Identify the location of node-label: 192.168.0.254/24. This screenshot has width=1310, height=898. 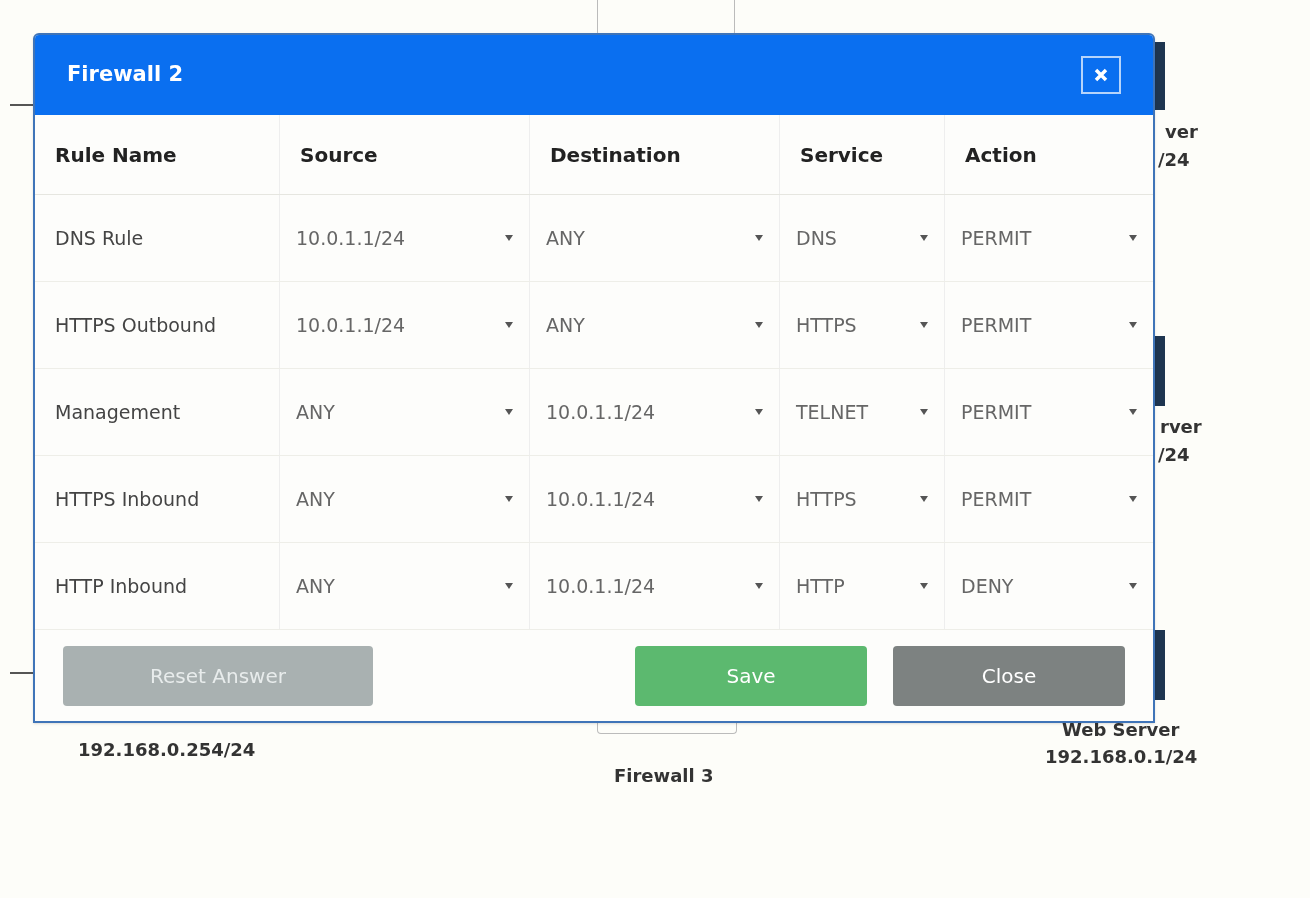
(167, 750).